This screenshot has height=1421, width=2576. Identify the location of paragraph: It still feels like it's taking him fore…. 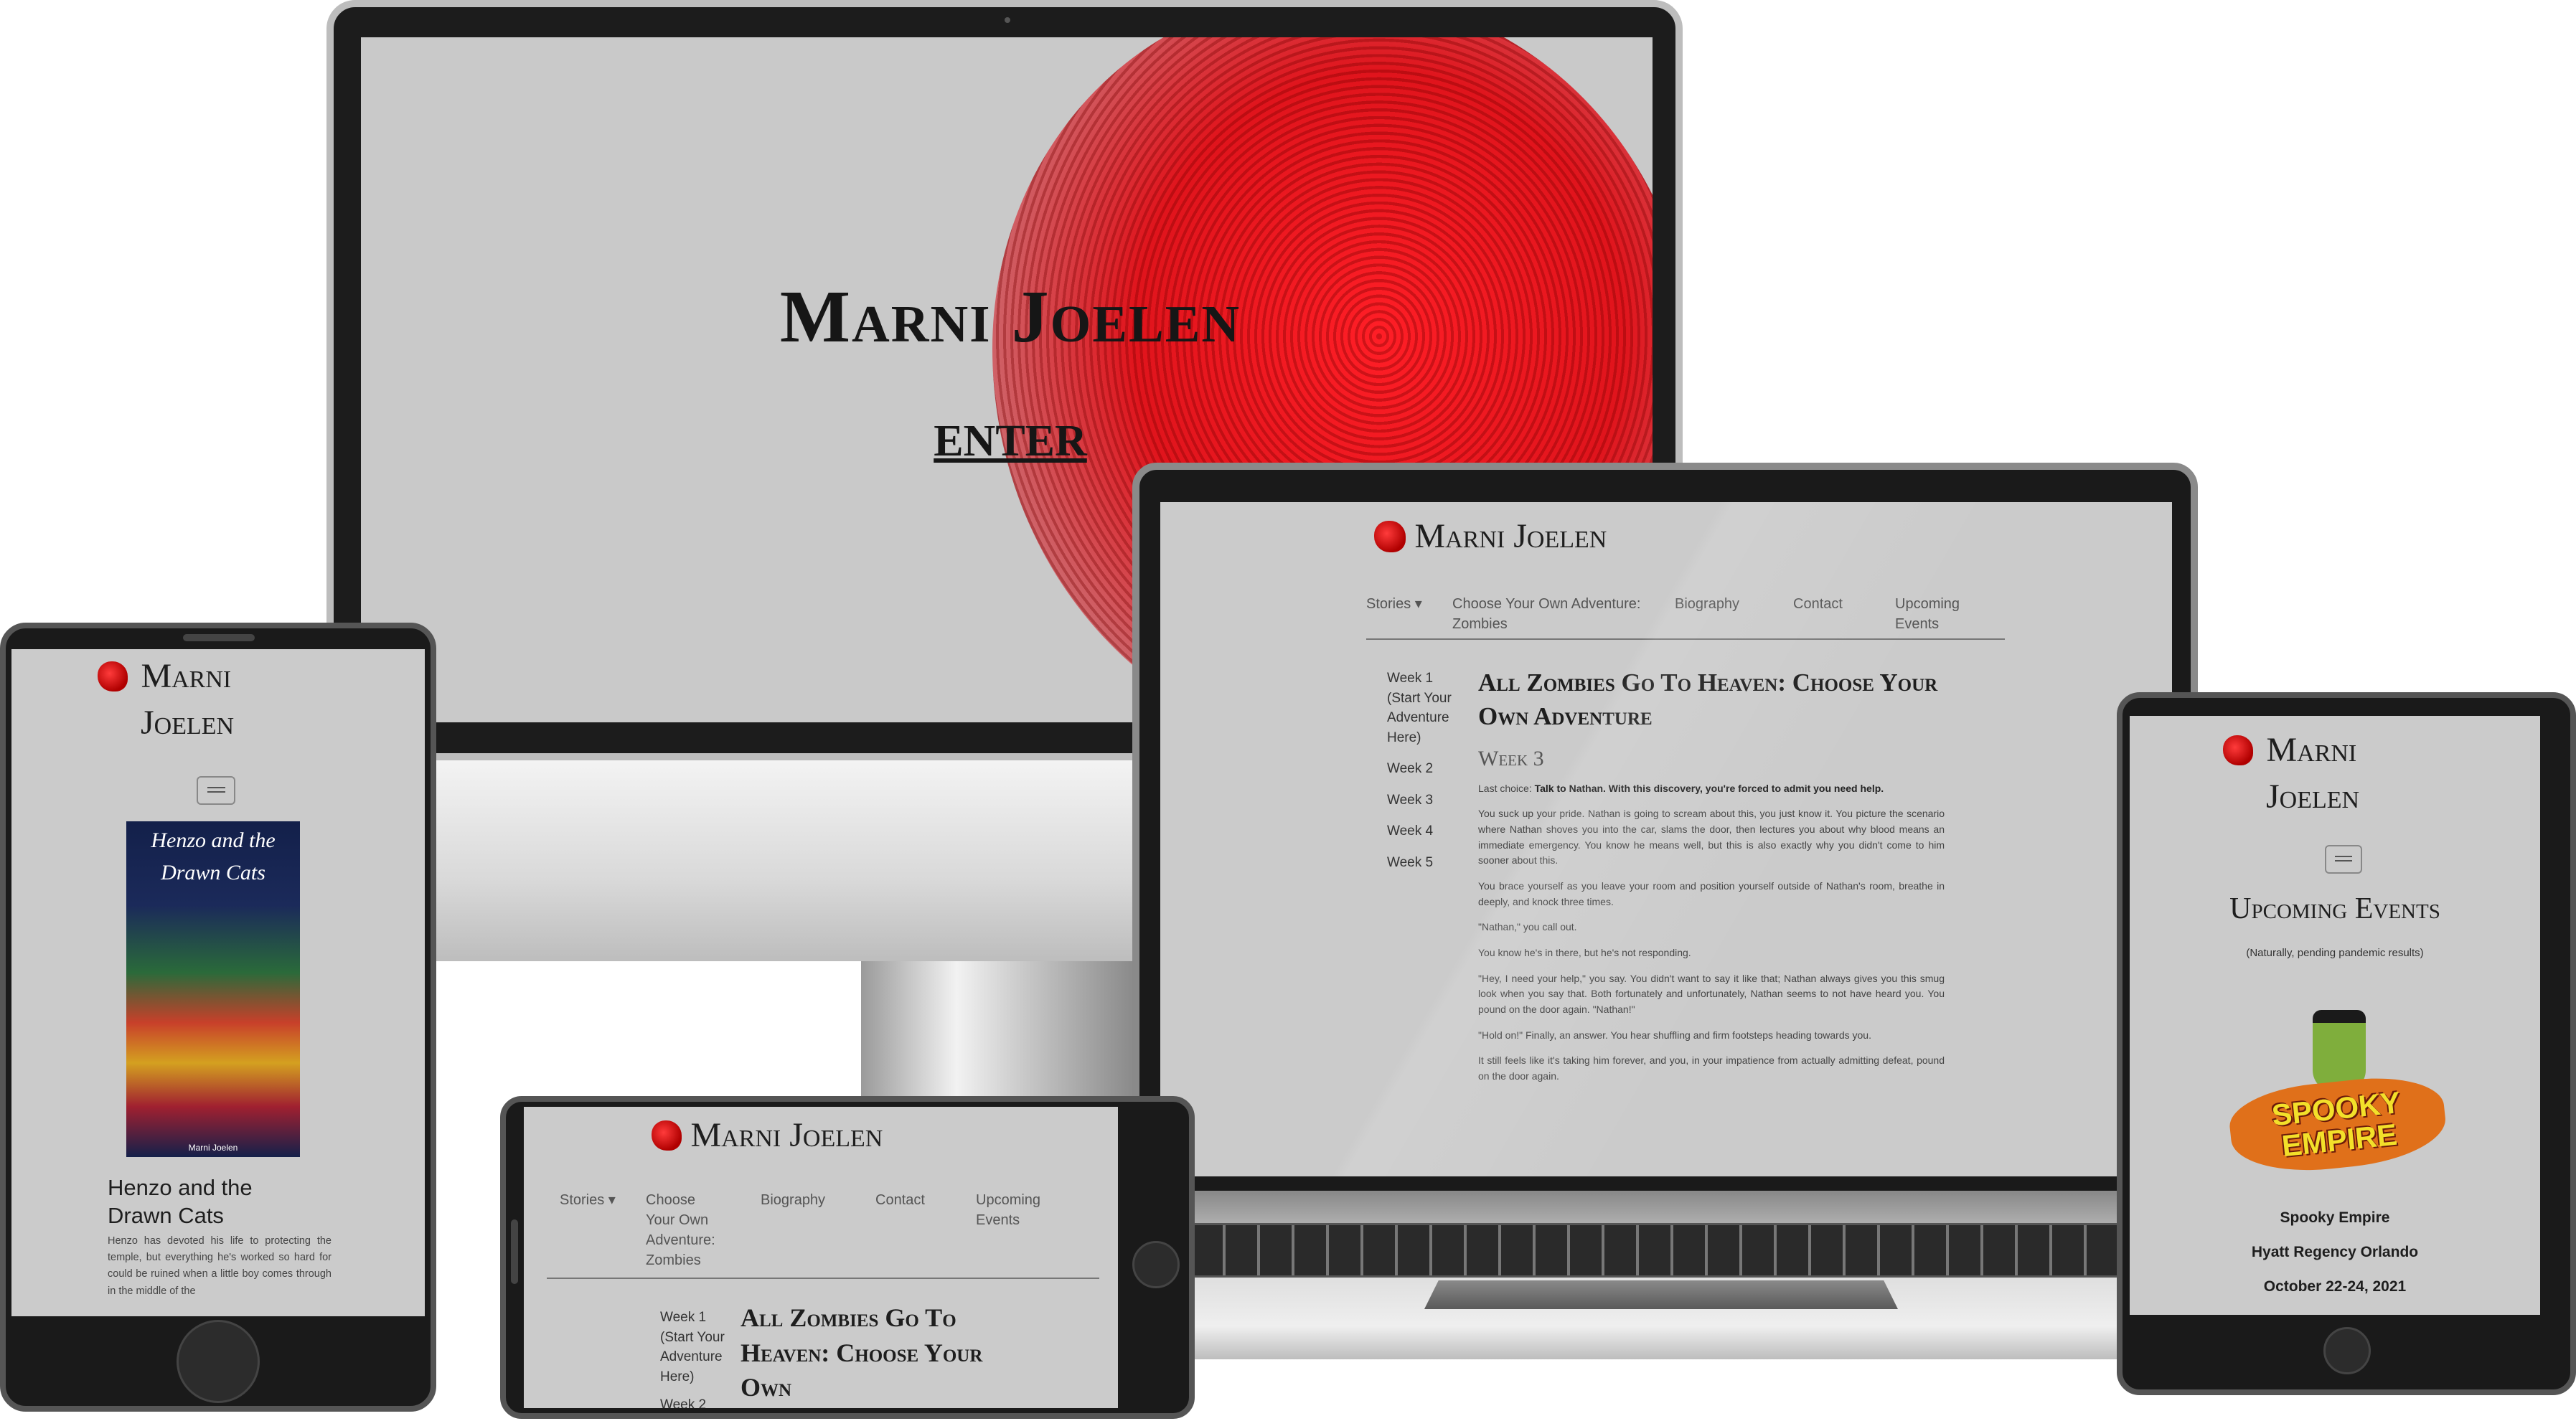
(1711, 1068).